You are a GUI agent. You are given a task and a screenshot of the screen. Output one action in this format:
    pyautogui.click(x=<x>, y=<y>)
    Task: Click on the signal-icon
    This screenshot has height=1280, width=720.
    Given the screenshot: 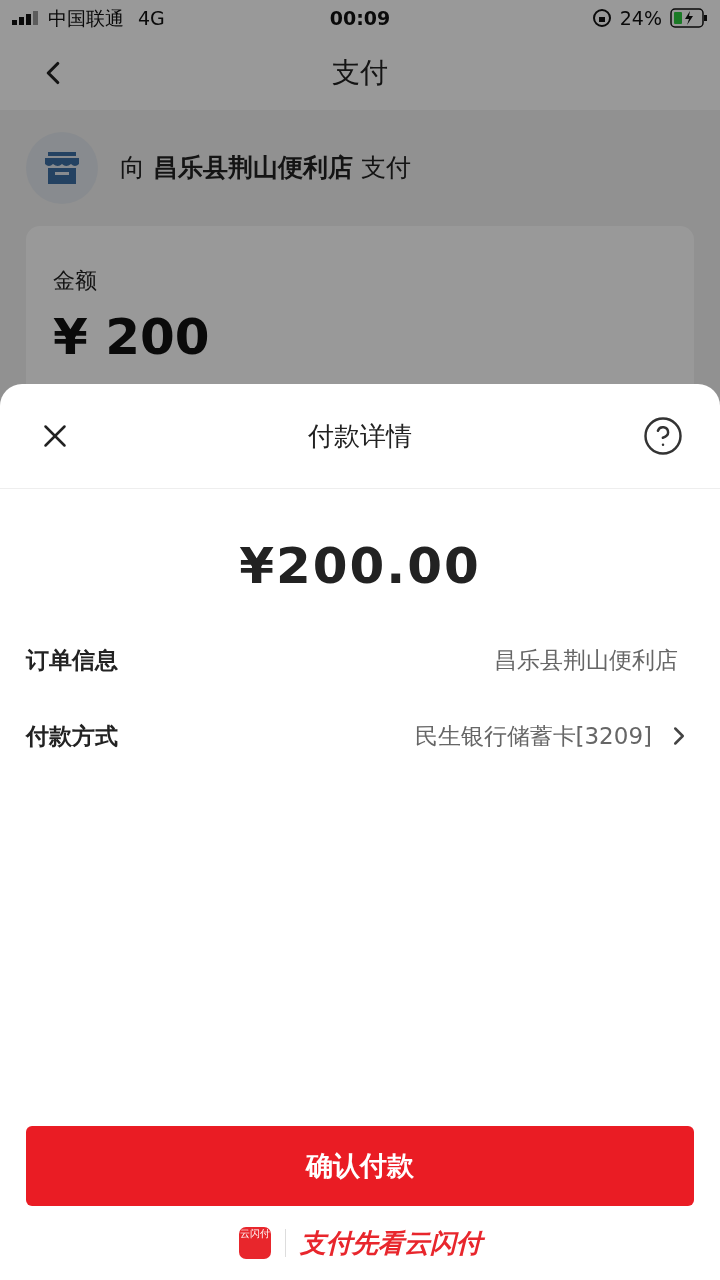 What is the action you would take?
    pyautogui.click(x=26, y=18)
    